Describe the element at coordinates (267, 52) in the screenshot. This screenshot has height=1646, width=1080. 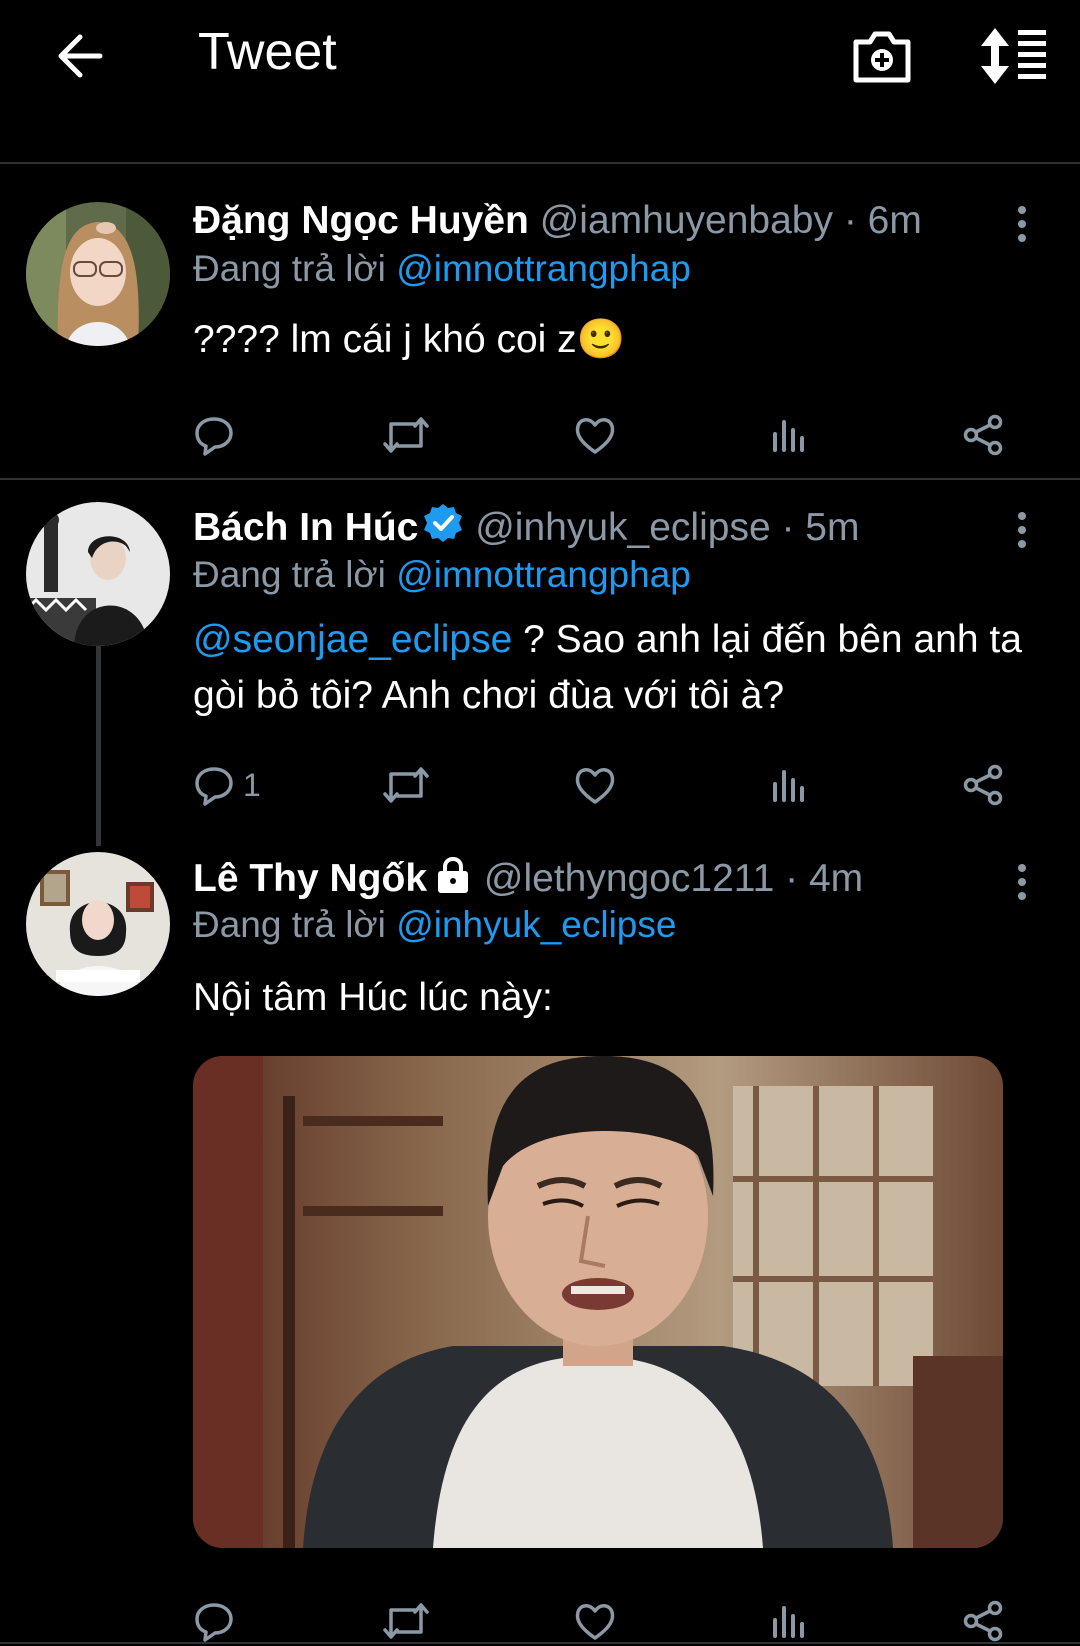
I see `page-title: Tweet` at that location.